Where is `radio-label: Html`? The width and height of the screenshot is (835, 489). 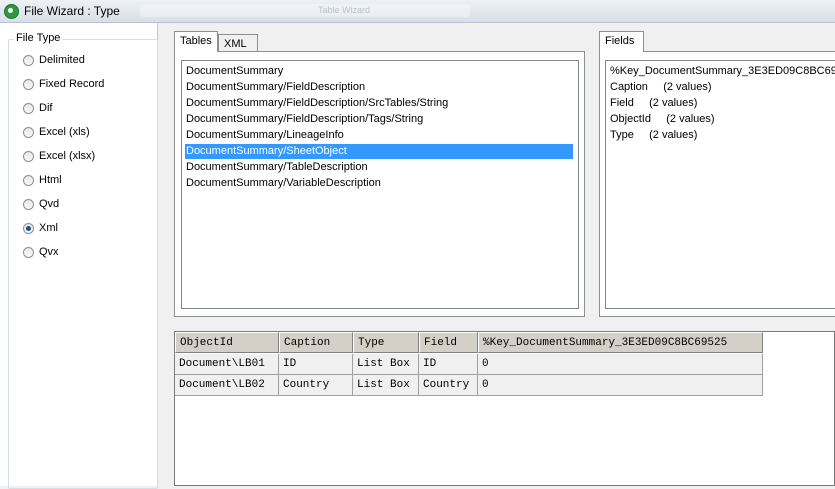 radio-label: Html is located at coordinates (50, 180).